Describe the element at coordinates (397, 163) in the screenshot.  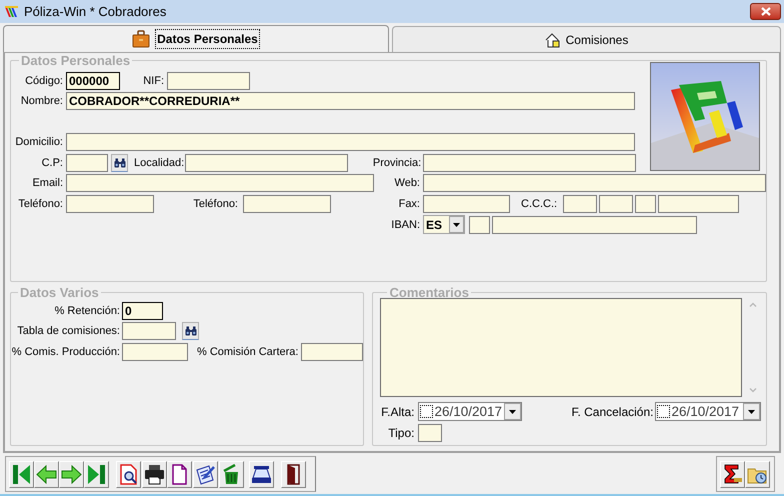
I see `field-label: Provincia:` at that location.